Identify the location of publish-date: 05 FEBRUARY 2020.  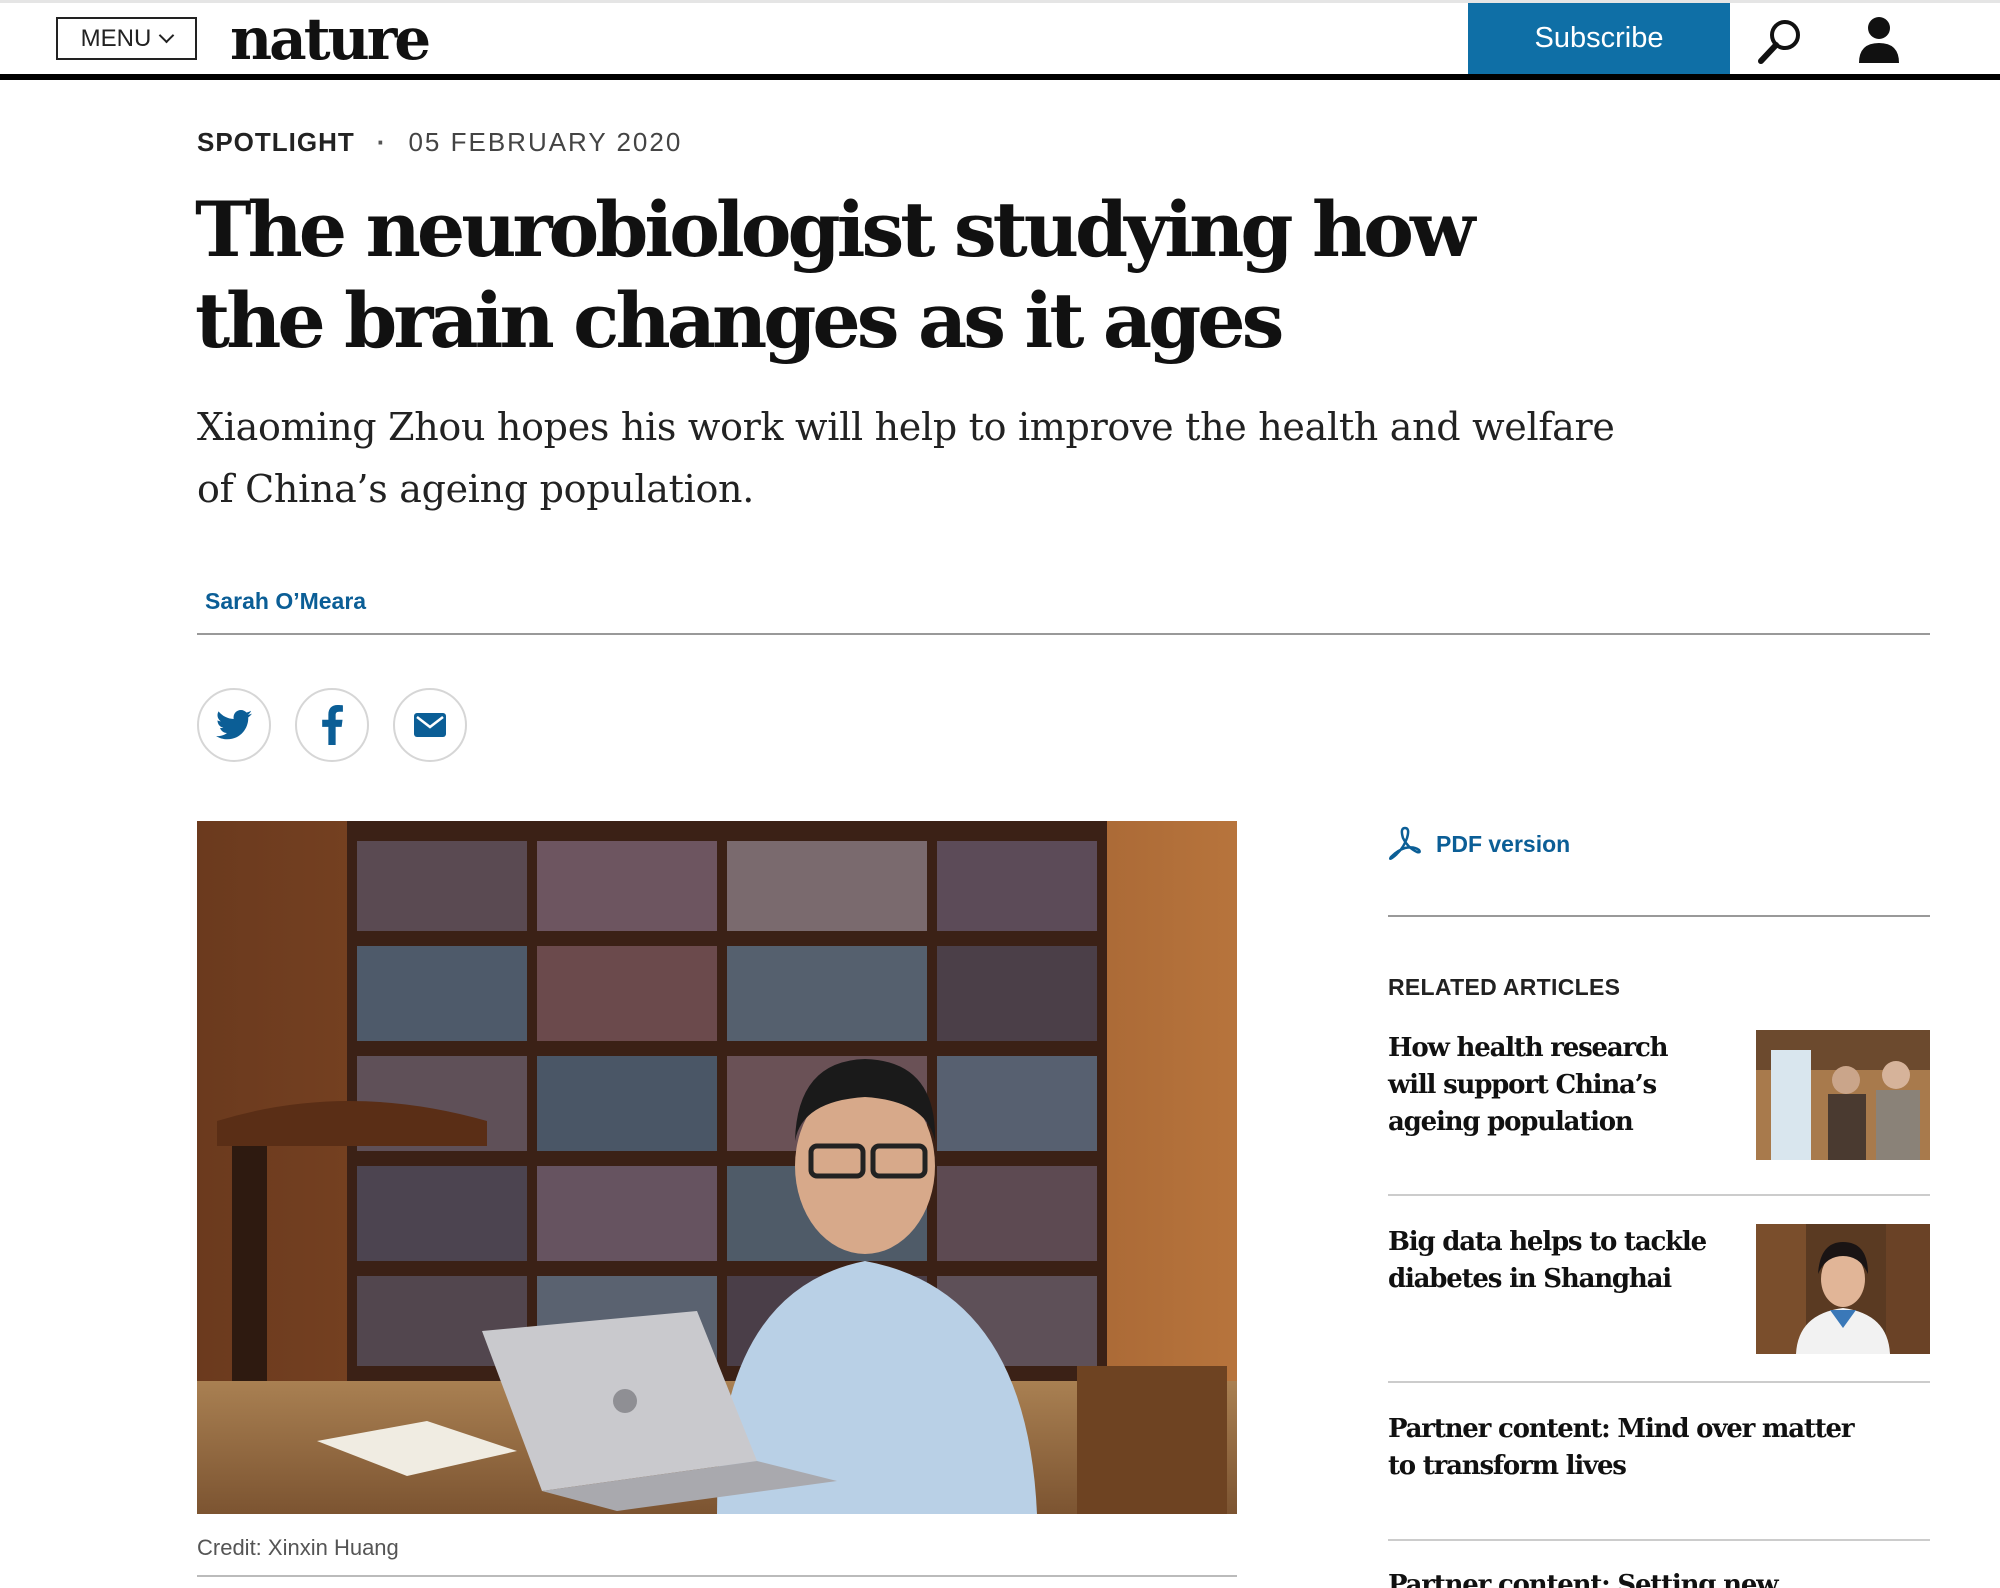
(545, 142).